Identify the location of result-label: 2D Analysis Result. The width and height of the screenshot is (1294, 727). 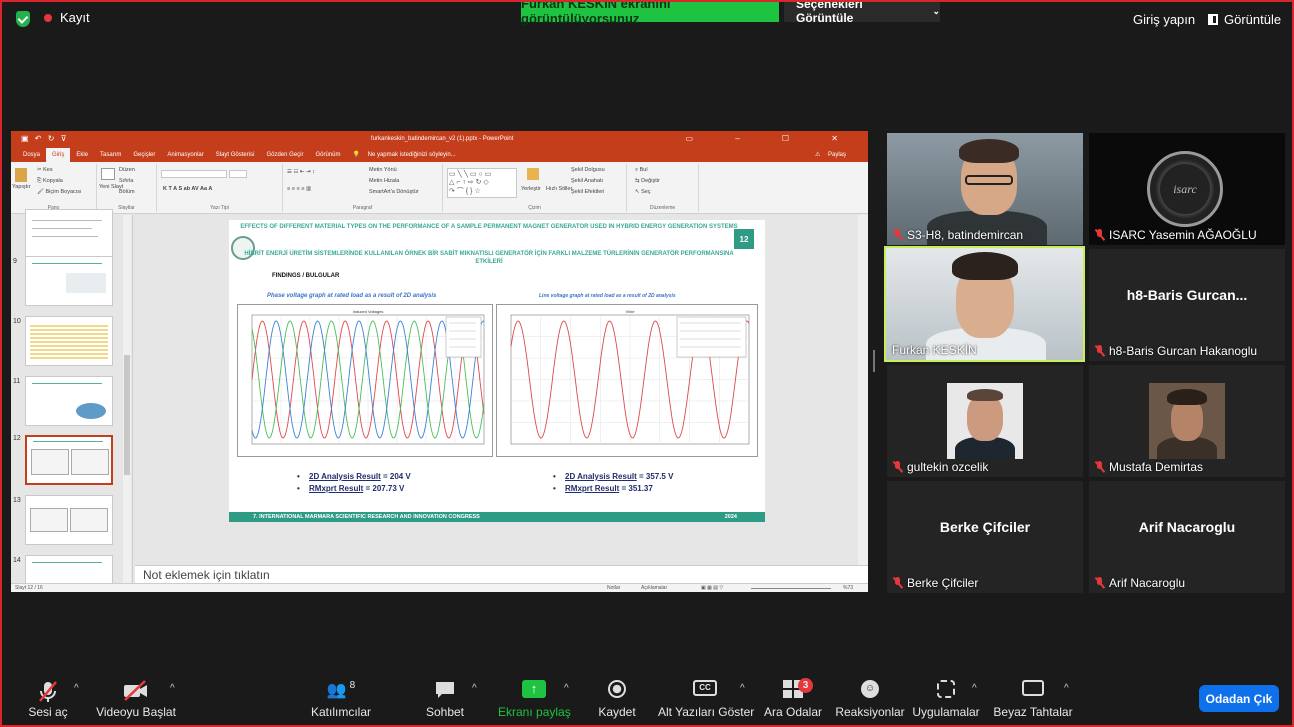
(601, 476).